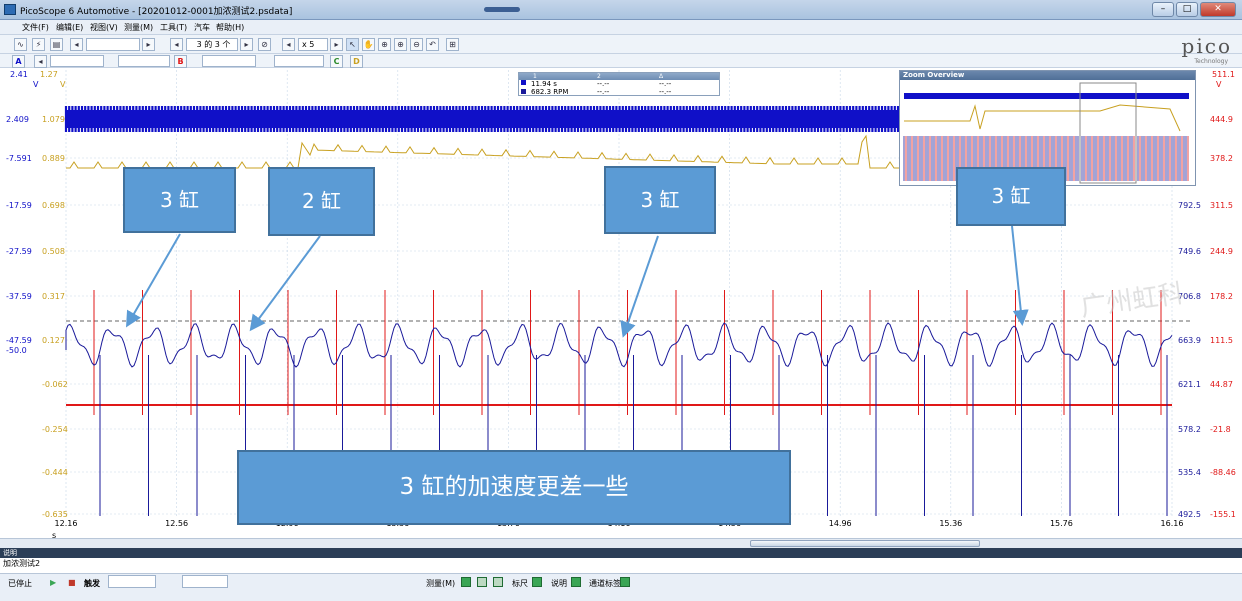  What do you see at coordinates (202, 27) in the screenshot?
I see `menu-auto: 汽车` at bounding box center [202, 27].